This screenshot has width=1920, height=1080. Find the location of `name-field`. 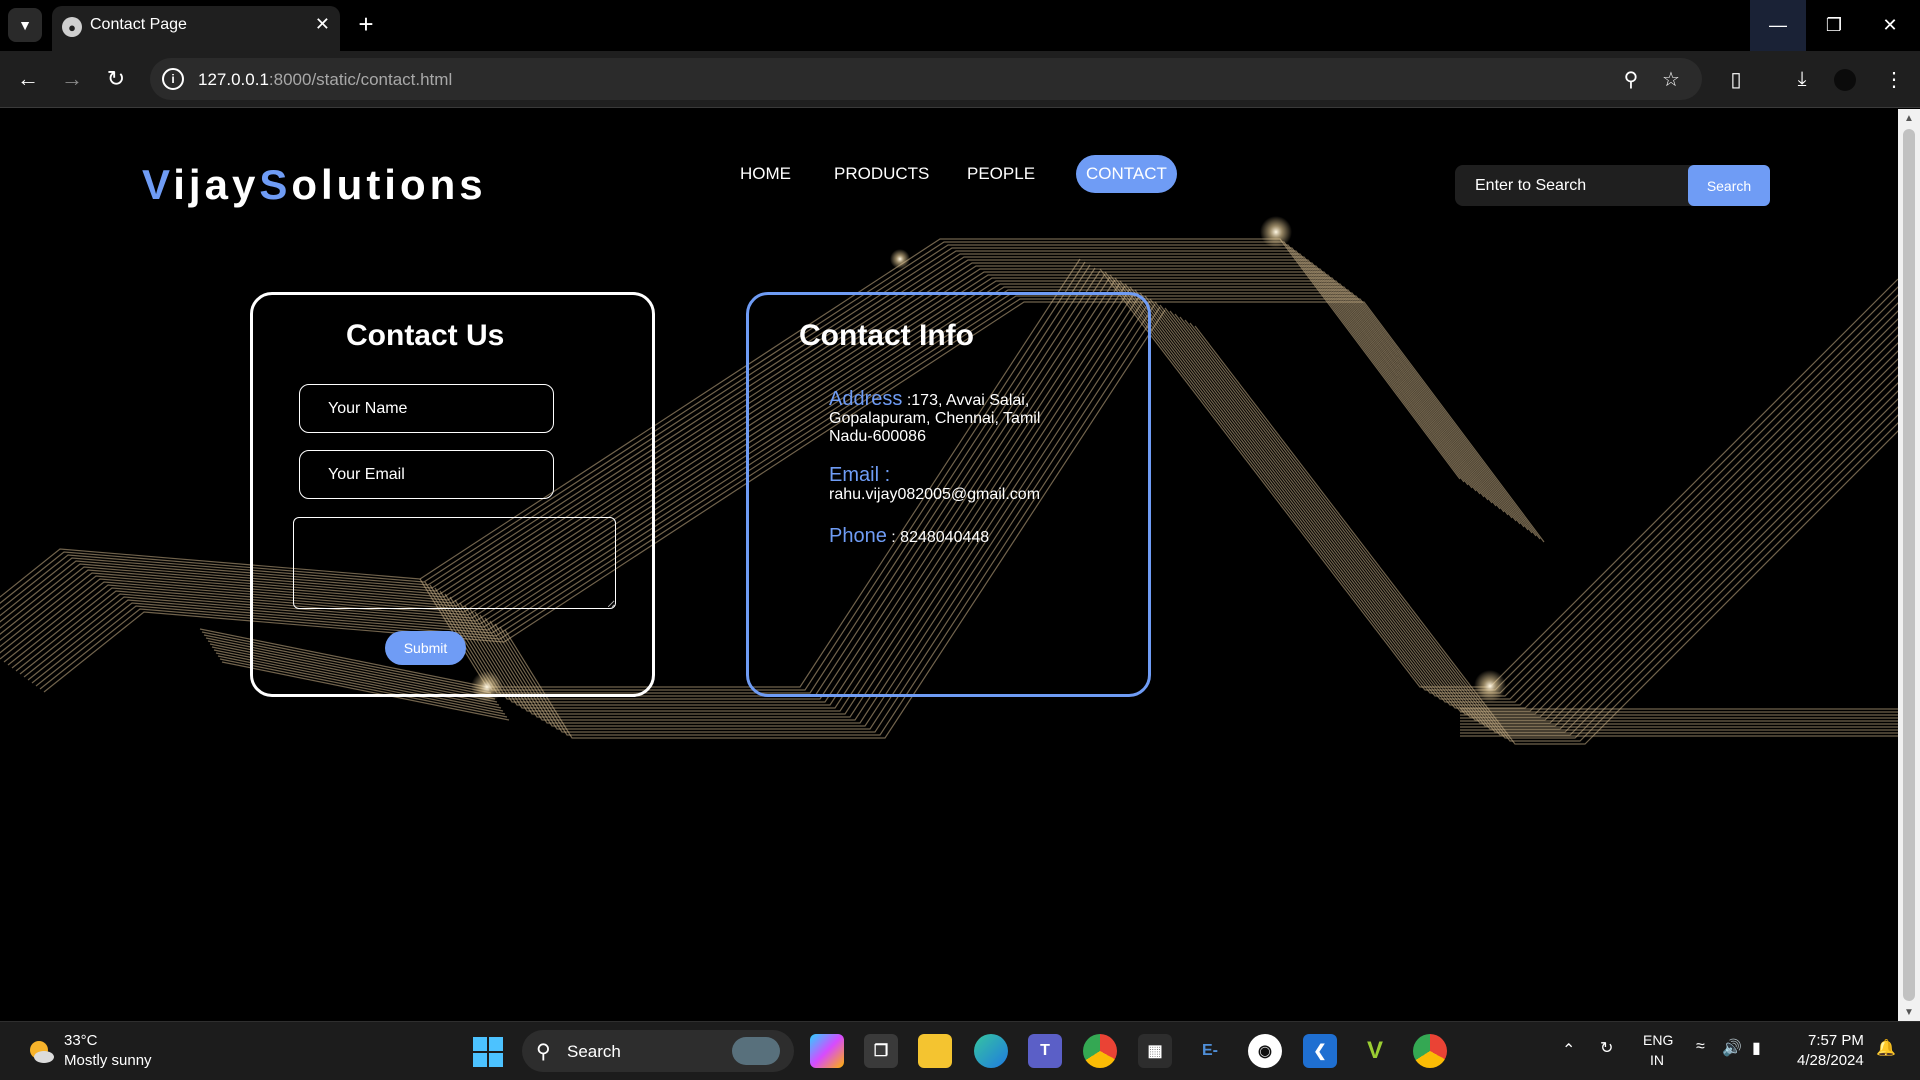

name-field is located at coordinates (426, 408).